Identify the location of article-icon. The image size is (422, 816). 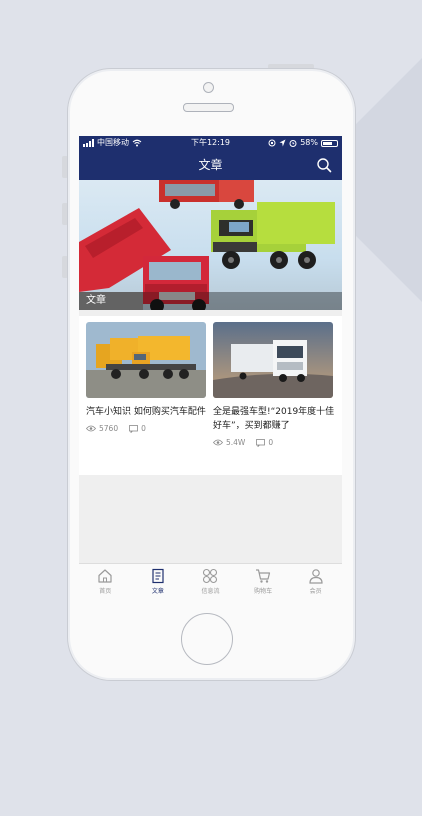
(158, 576).